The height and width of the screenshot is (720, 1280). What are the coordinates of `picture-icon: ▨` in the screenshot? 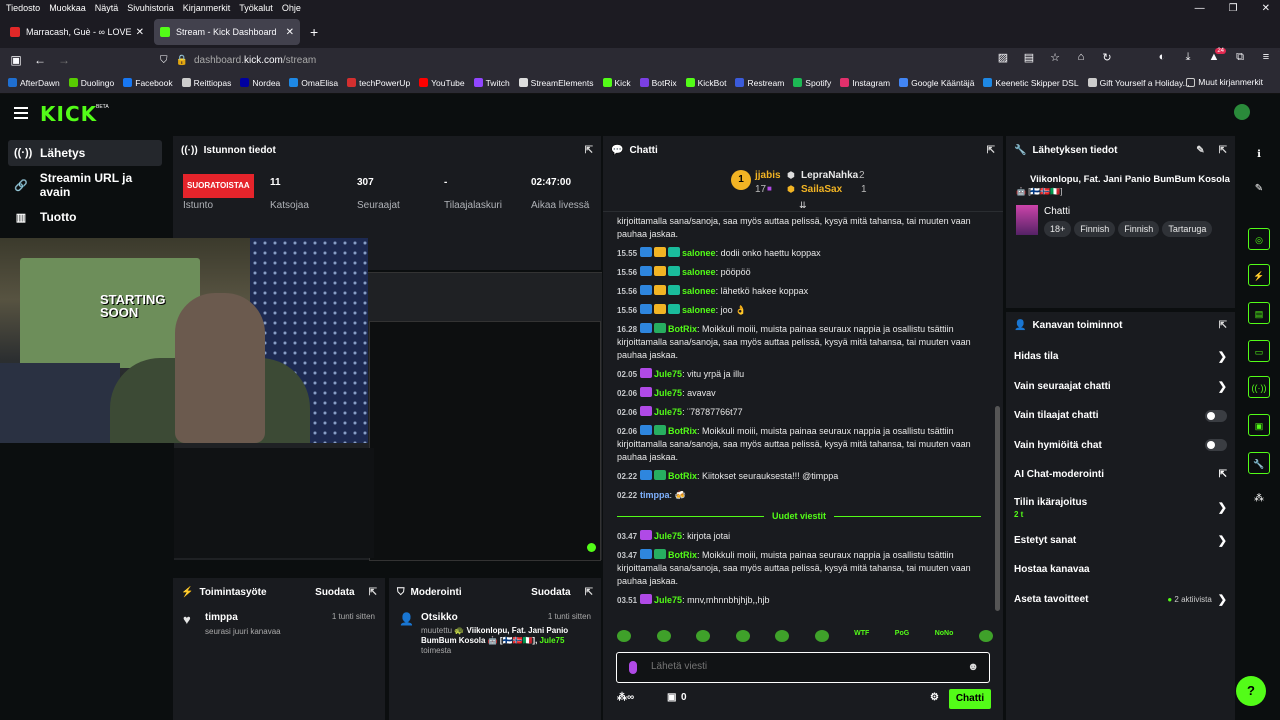 It's located at (1003, 57).